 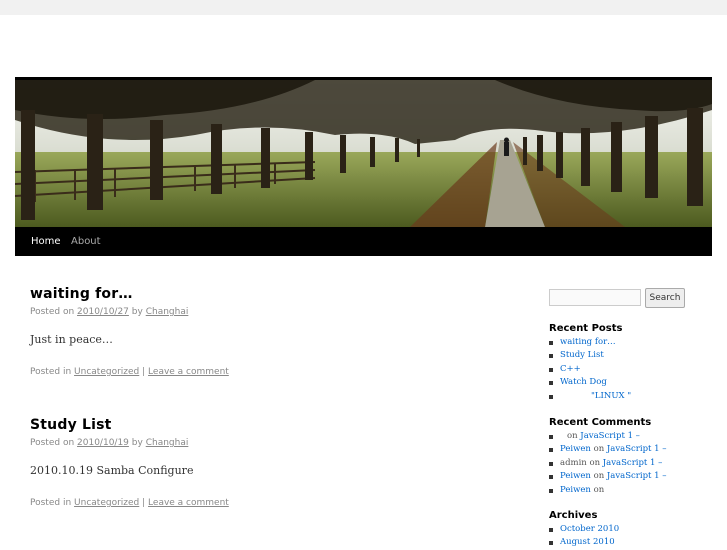 What do you see at coordinates (270, 312) in the screenshot?
I see `post-meta: Posted on 2010/10/27 by Changhai` at bounding box center [270, 312].